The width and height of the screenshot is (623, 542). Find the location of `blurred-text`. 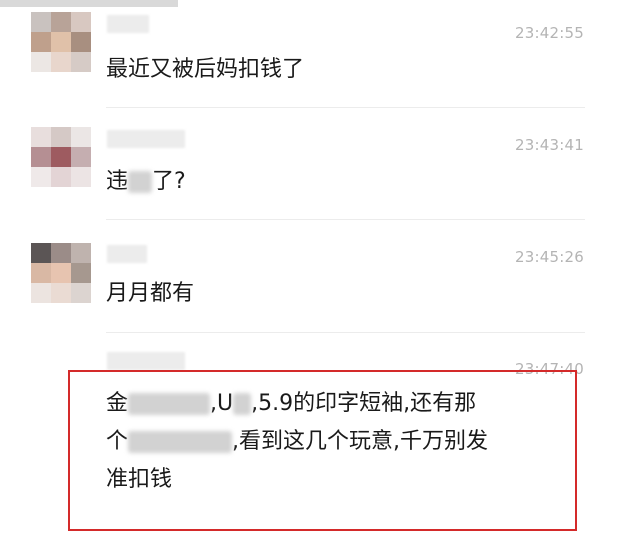

blurred-text is located at coordinates (140, 182).